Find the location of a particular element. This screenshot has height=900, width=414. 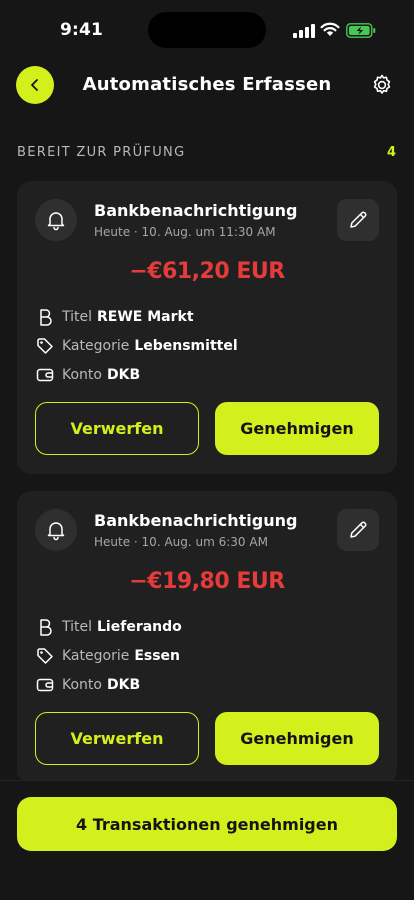

field-value: REWE Markt is located at coordinates (145, 317).